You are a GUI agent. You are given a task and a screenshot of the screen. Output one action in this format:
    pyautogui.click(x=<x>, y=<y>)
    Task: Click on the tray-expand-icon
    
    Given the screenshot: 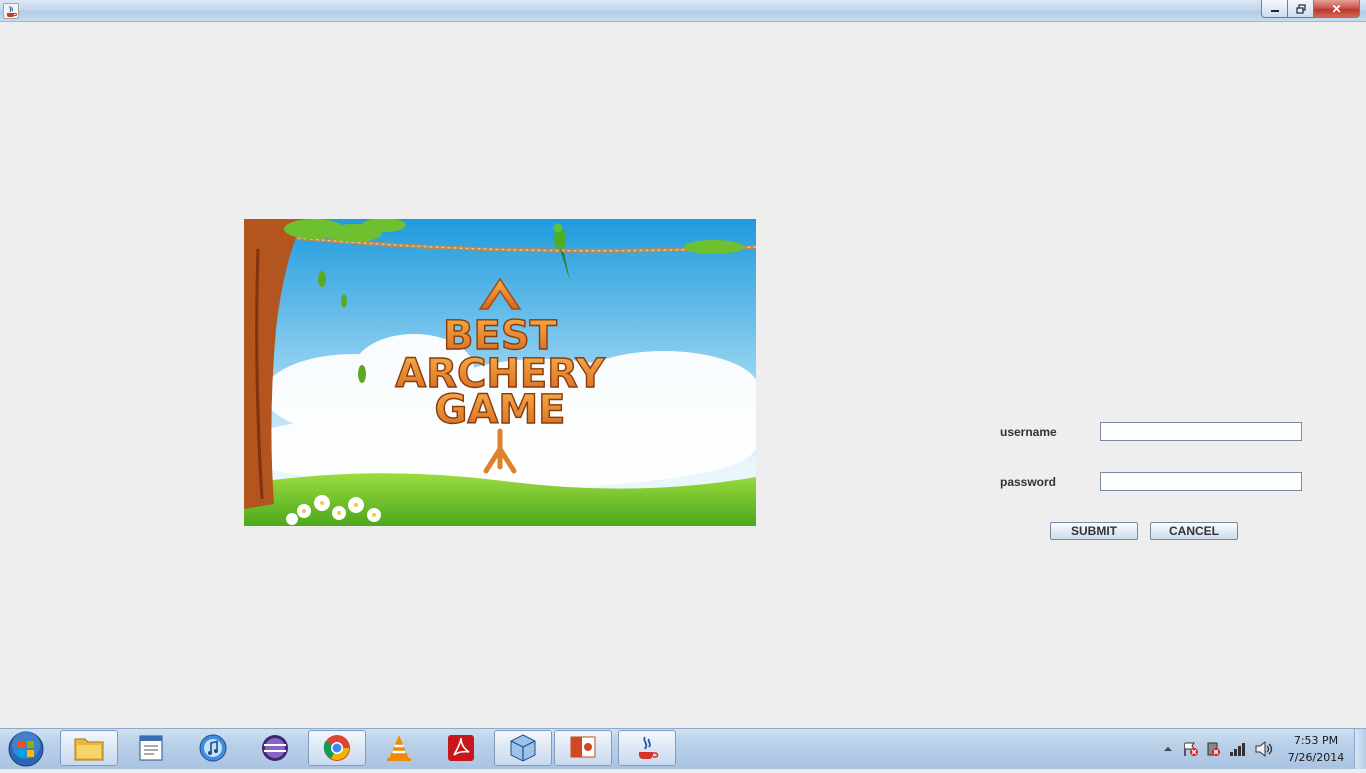 What is the action you would take?
    pyautogui.click(x=1168, y=749)
    